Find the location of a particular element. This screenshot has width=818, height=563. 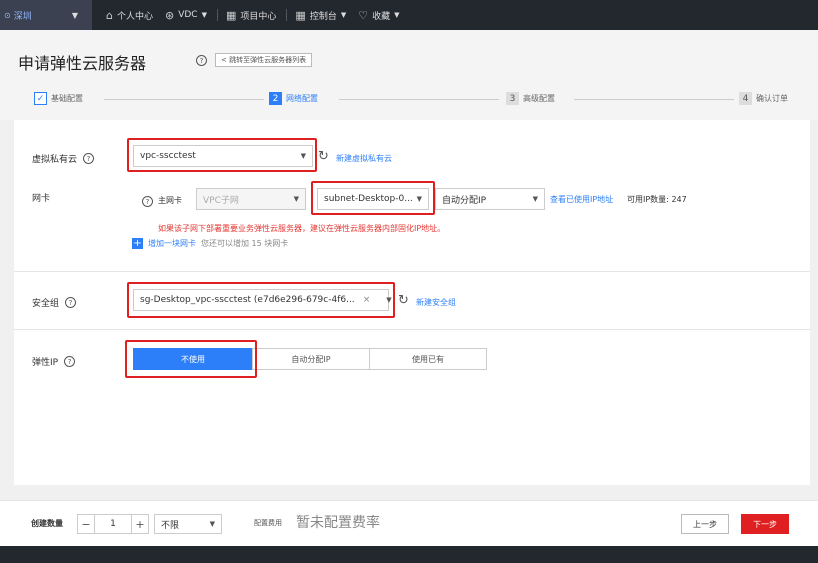

vpc-subnet-placeholder: VPC子网 is located at coordinates (221, 200).